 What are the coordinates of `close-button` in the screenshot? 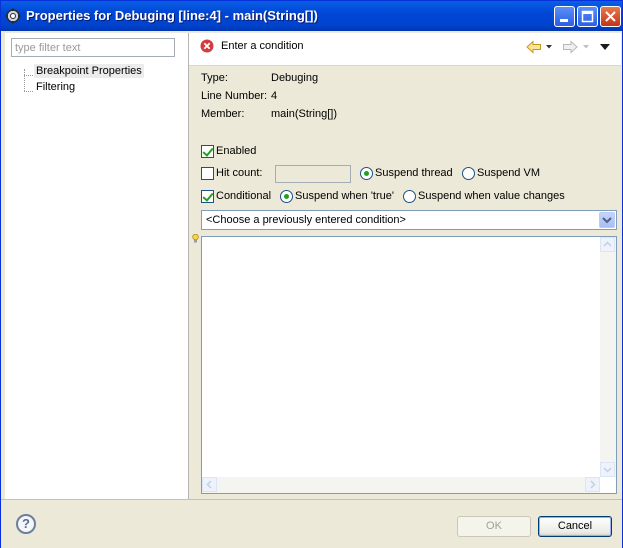 It's located at (610, 16).